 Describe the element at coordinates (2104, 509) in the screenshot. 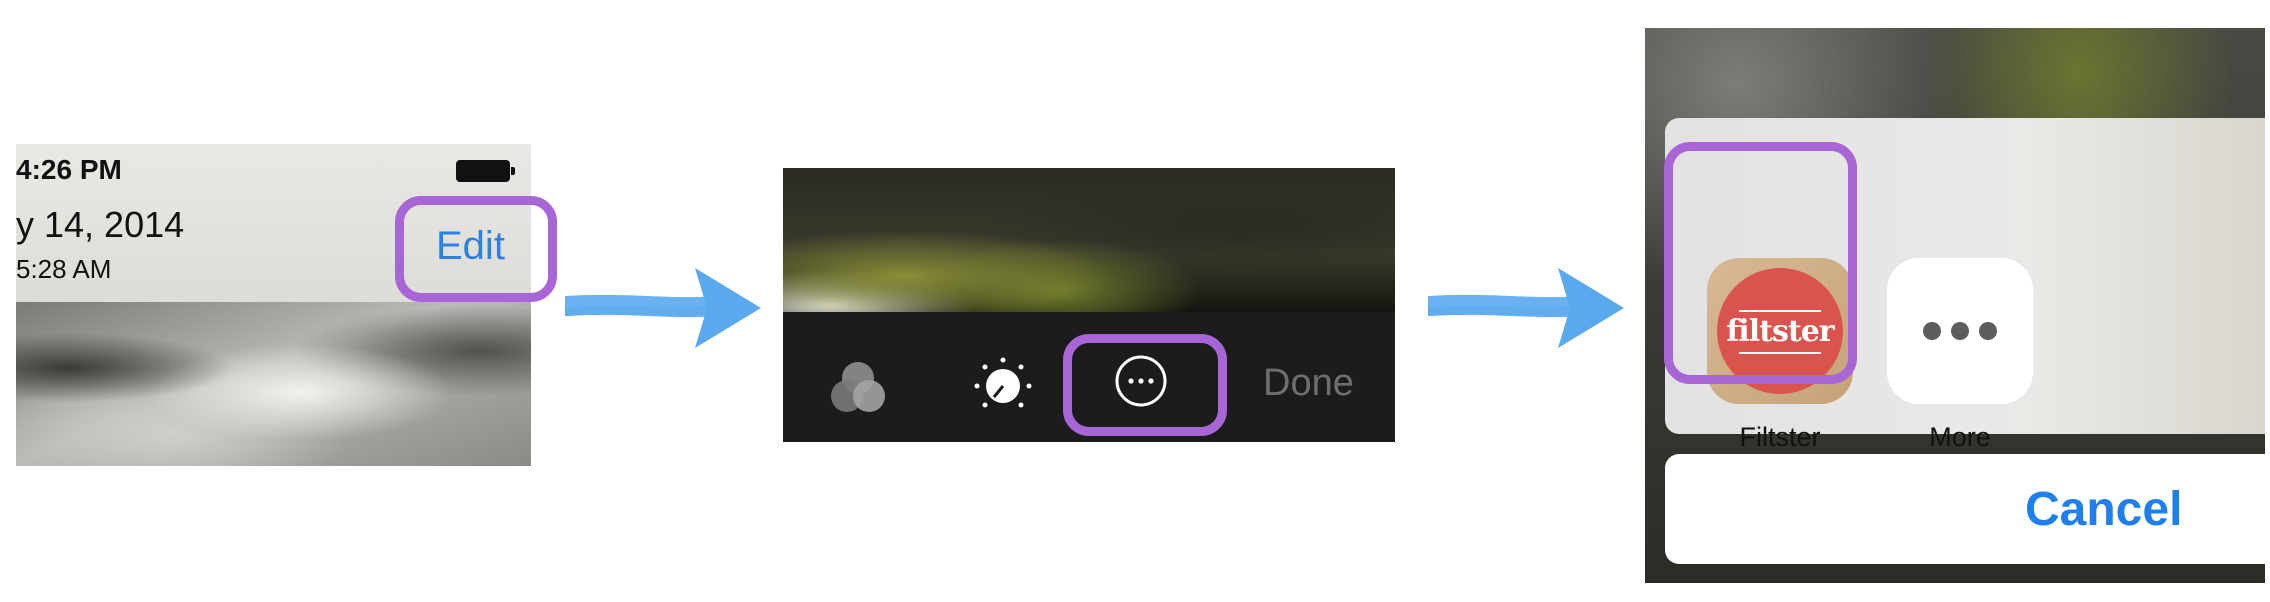

I see `cancel-label: Cancel` at that location.